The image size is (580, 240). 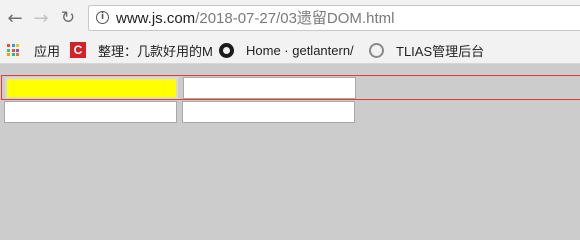 I want to click on bookmark-item: Home · getlantern/, so click(x=286, y=50).